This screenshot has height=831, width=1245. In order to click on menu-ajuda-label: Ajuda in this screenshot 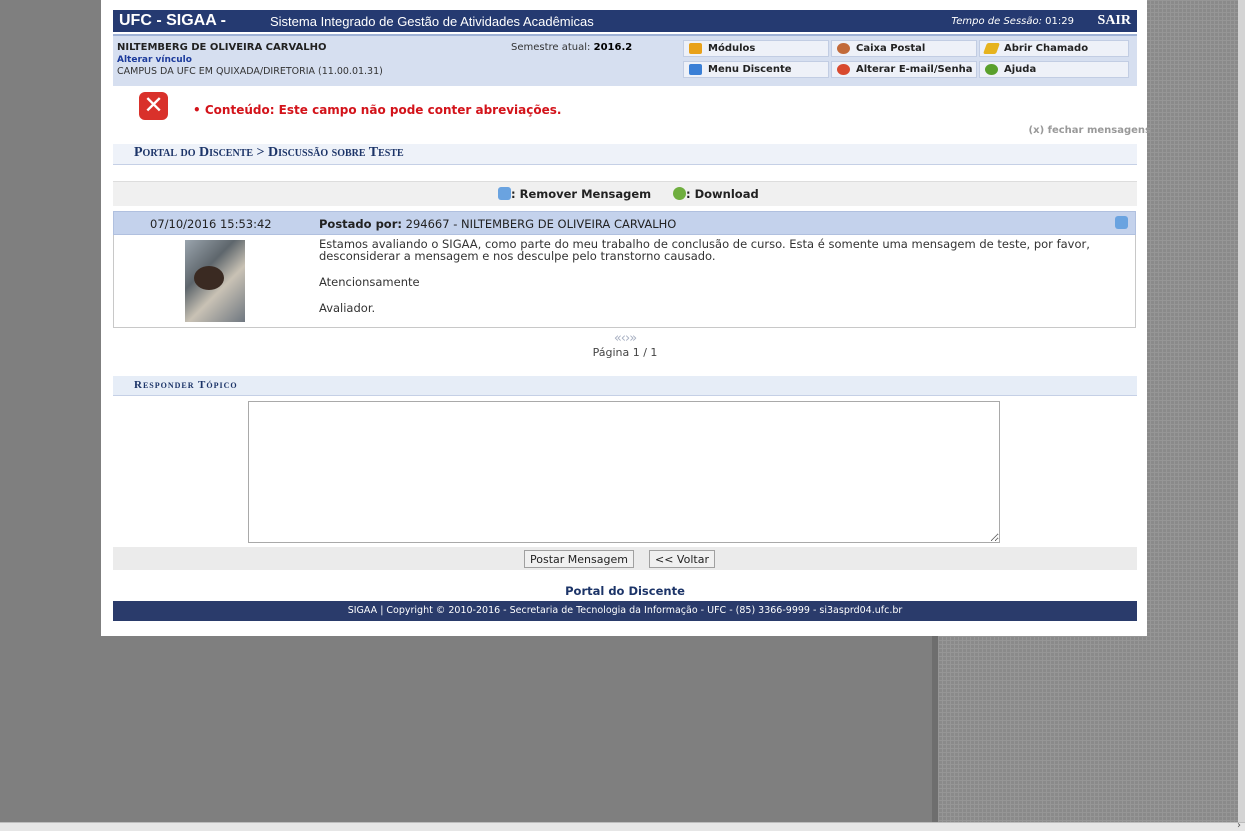, I will do `click(1020, 69)`.